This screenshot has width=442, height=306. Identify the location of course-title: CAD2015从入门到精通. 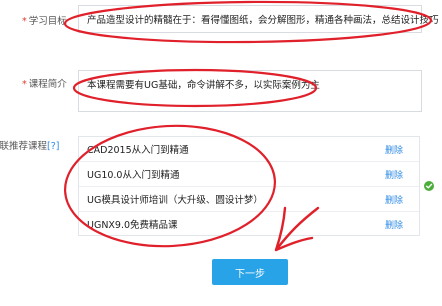
(138, 150).